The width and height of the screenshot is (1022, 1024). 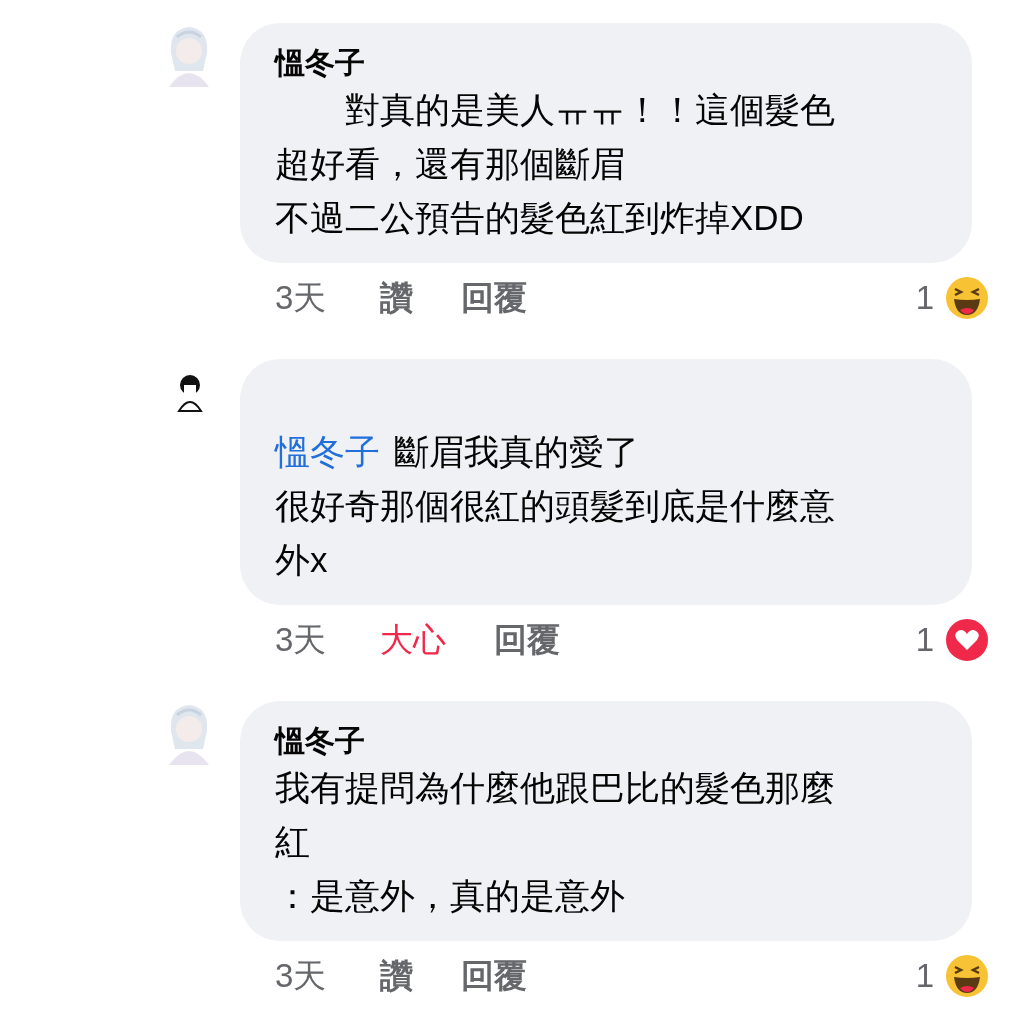 I want to click on comment-text: 對真的是美人ㅠㅠ！！這個髮色, so click(x=589, y=110).